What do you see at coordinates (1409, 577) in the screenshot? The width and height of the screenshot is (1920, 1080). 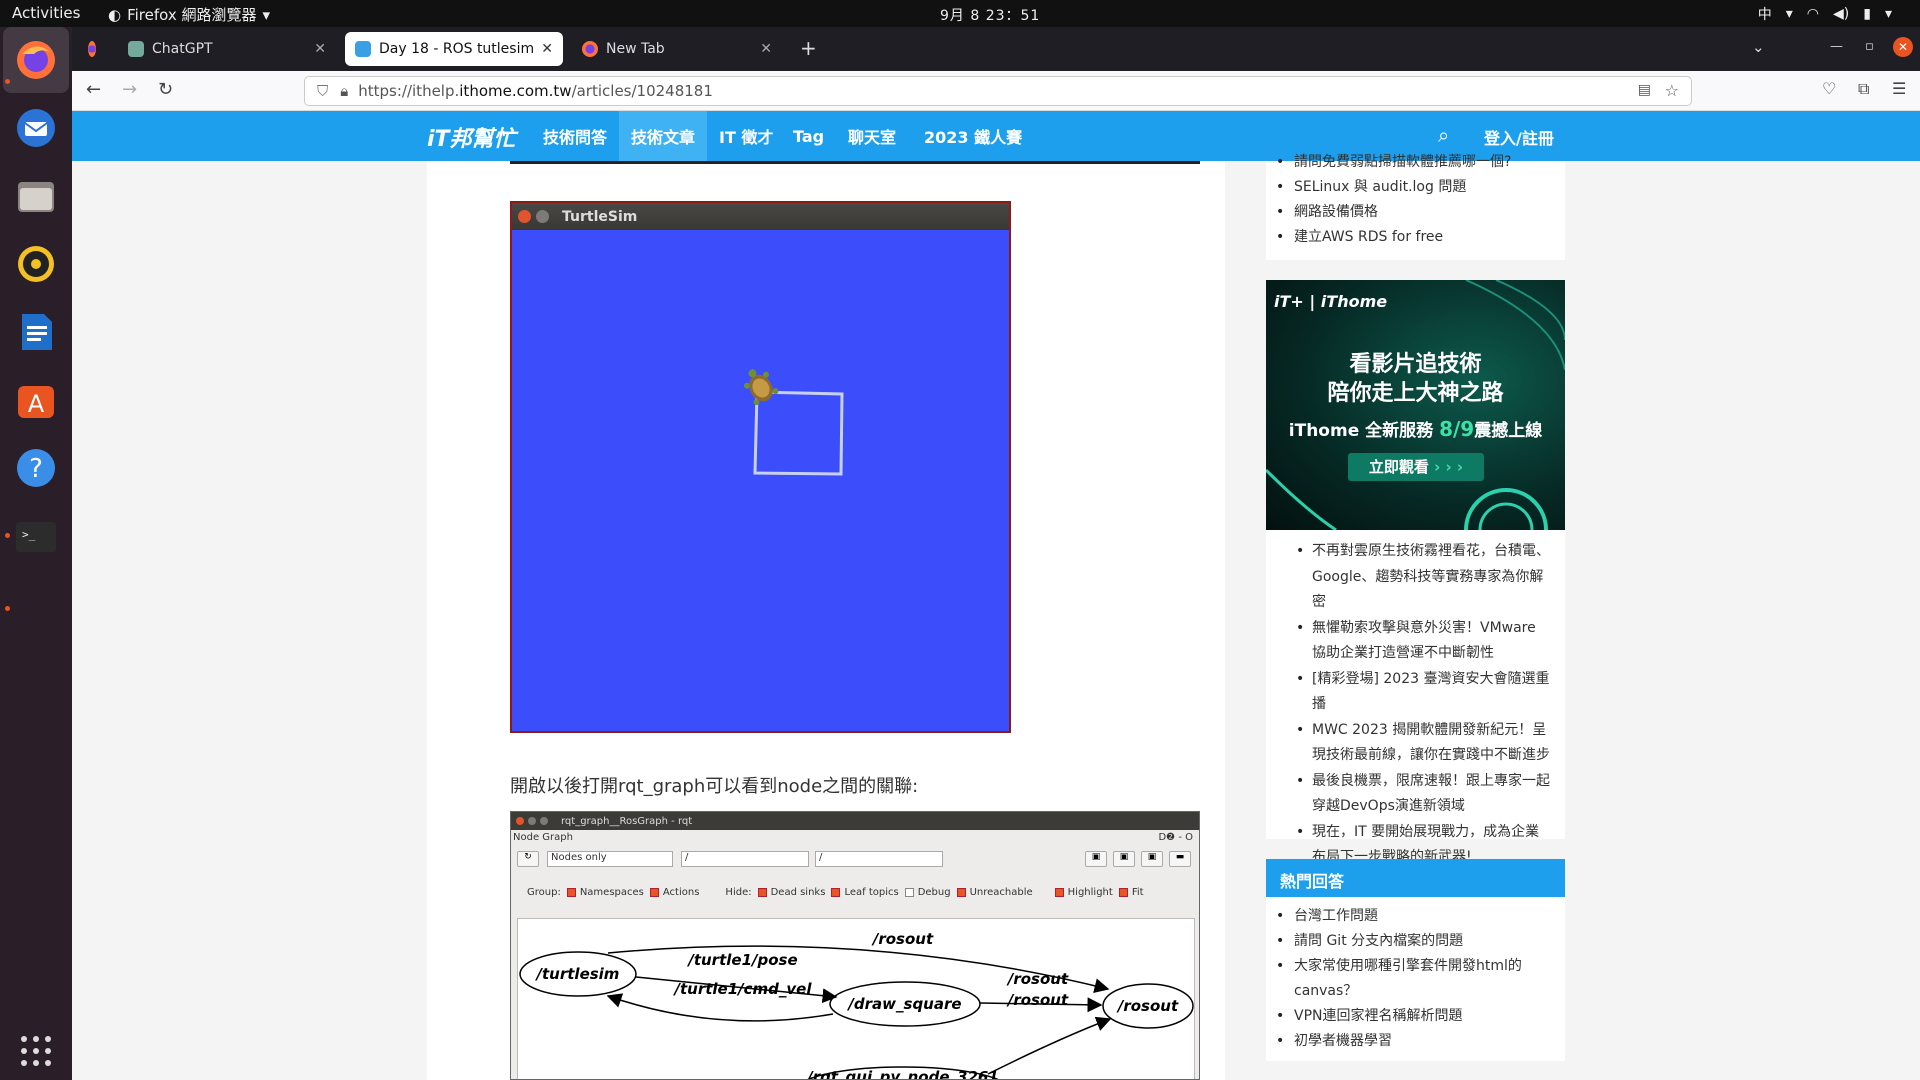 I see `news-item: 不再對雲原生技術霧裡看花，台積電、Google、趨勢科技等實務專家為你解密` at bounding box center [1409, 577].